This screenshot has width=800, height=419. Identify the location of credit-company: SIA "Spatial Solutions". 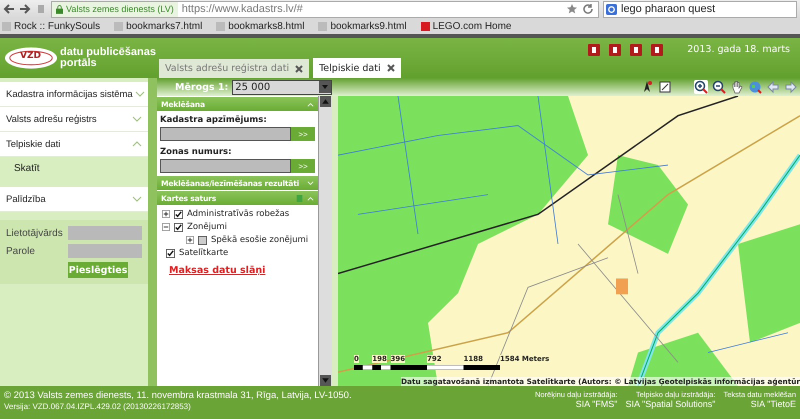
(671, 404).